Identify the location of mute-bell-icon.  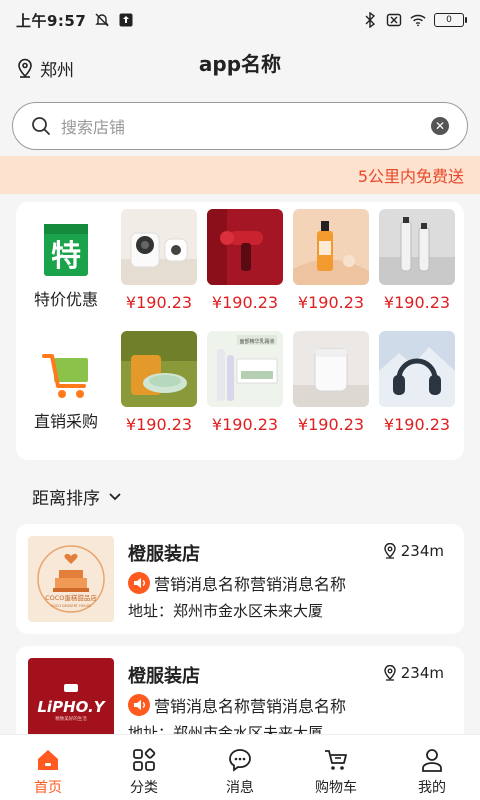
(102, 20).